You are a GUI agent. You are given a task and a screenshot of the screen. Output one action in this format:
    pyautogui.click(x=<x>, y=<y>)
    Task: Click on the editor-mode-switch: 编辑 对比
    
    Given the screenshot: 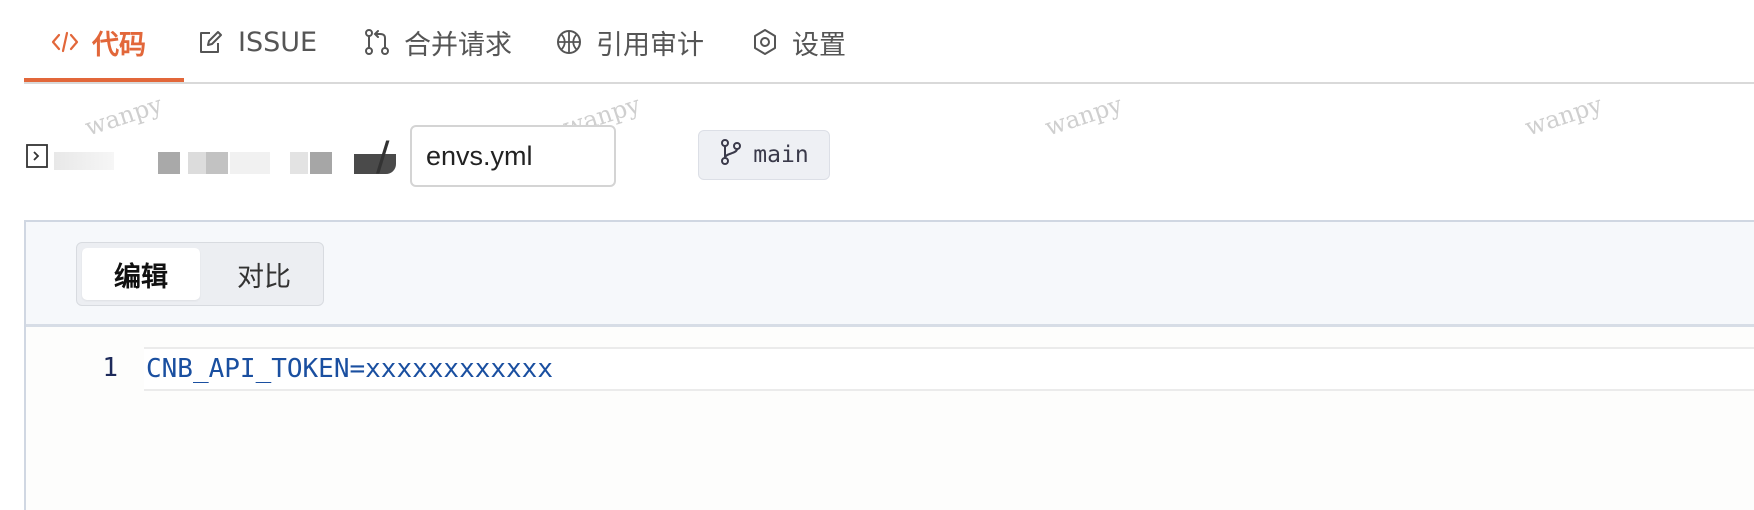 What is the action you would take?
    pyautogui.click(x=200, y=274)
    